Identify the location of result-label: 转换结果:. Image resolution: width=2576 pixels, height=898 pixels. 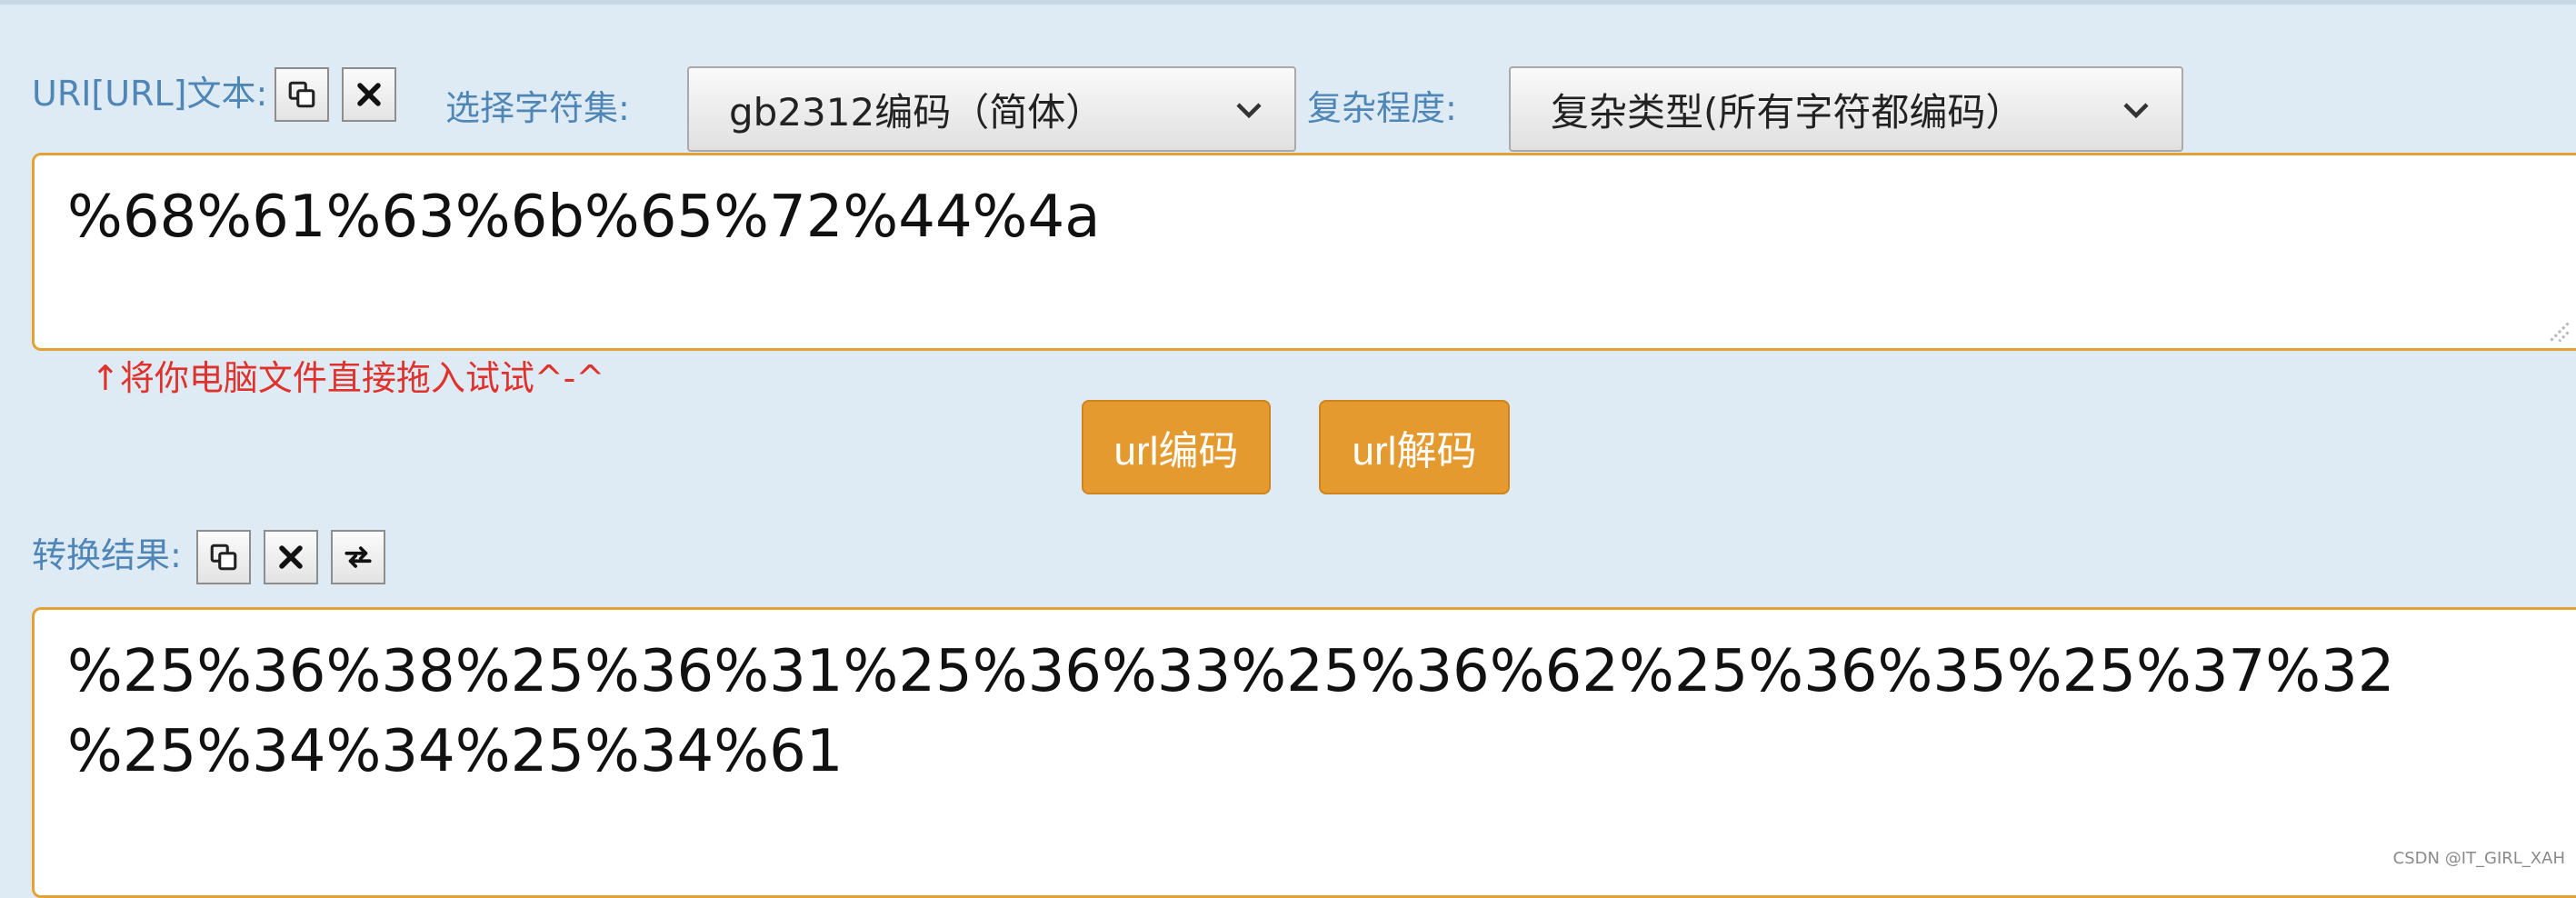
(107, 555).